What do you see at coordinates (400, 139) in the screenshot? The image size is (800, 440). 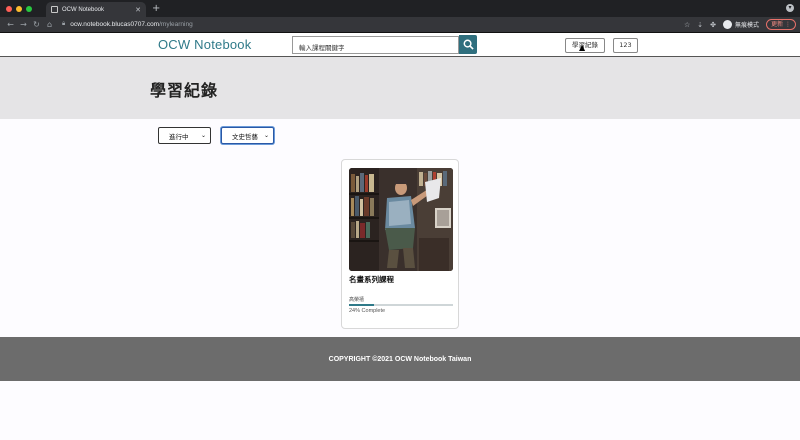 I see `filter-bar: 進行中 ⌄ 文史哲藝 ⌄` at bounding box center [400, 139].